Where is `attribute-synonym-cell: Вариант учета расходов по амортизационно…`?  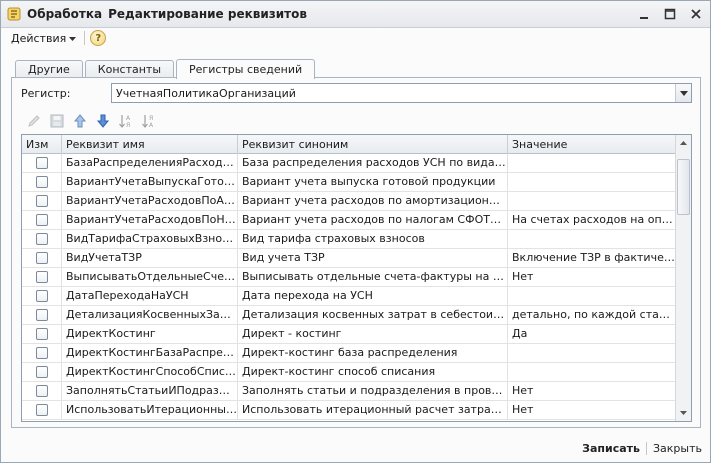
attribute-synonym-cell: Вариант учета расходов по амортизационно… is located at coordinates (373, 201).